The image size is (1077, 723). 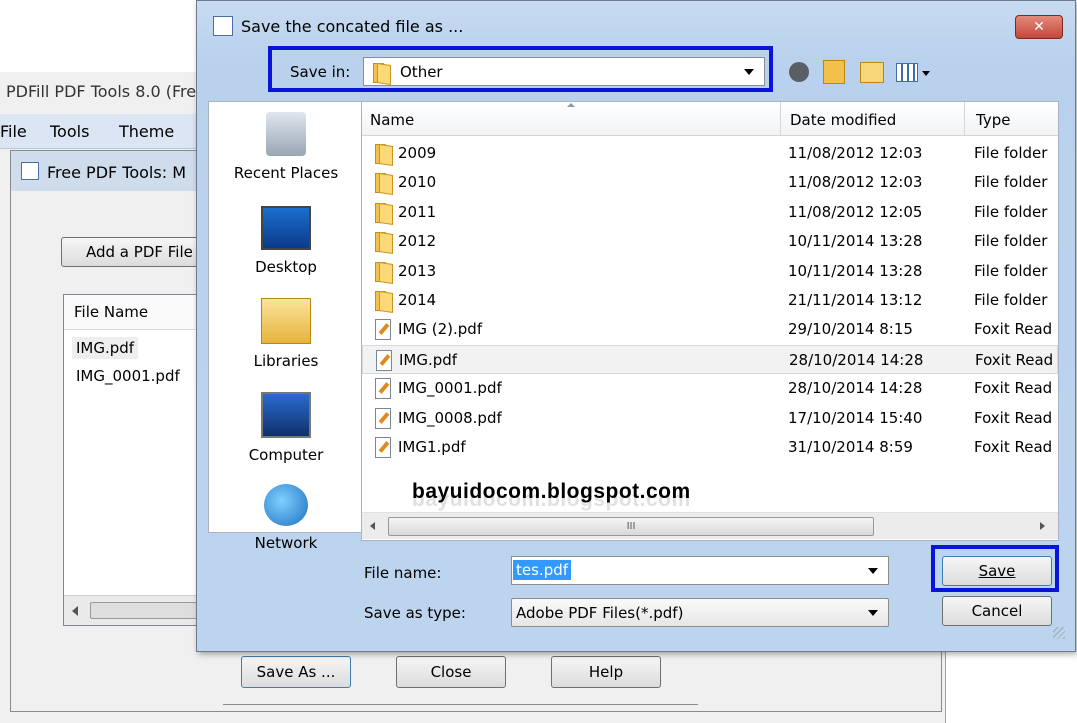 What do you see at coordinates (850, 447) in the screenshot?
I see `file-row-date: 31/10/2014 8:59` at bounding box center [850, 447].